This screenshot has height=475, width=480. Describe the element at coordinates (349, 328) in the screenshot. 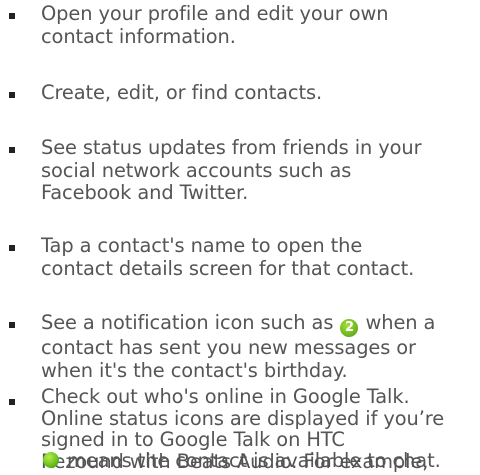

I see `notification-count-icon: 2` at that location.